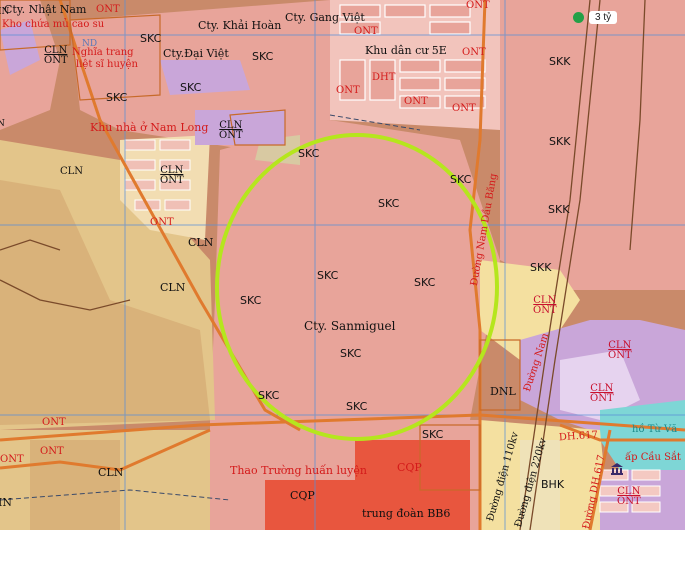 This screenshot has width=685, height=564. What do you see at coordinates (461, 179) in the screenshot?
I see `label-skc-g: SKC` at bounding box center [461, 179].